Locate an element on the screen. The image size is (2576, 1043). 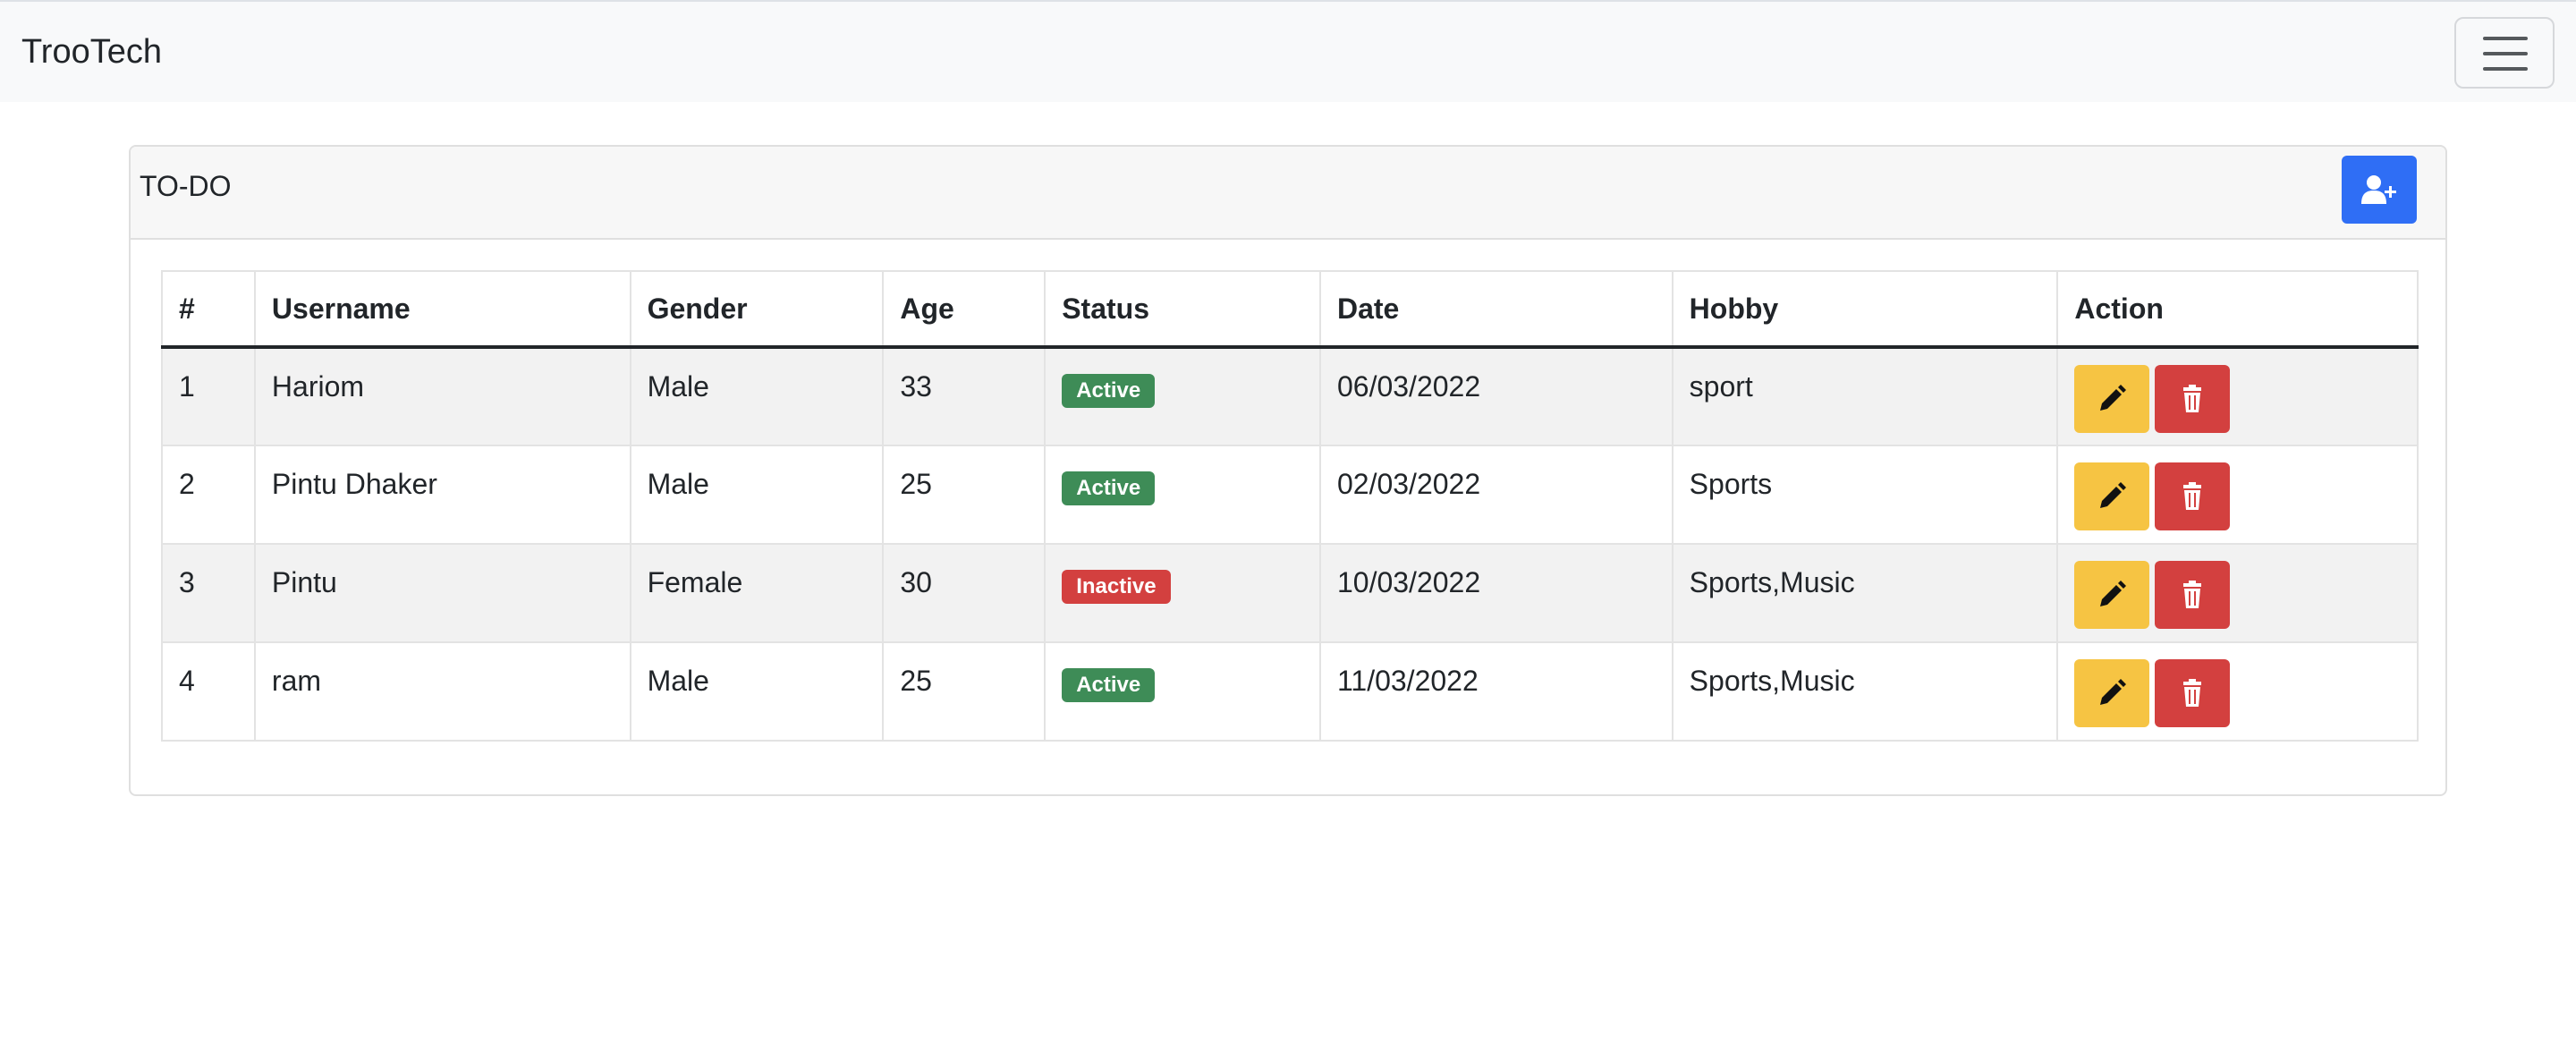
cell-id: 4 is located at coordinates (208, 691).